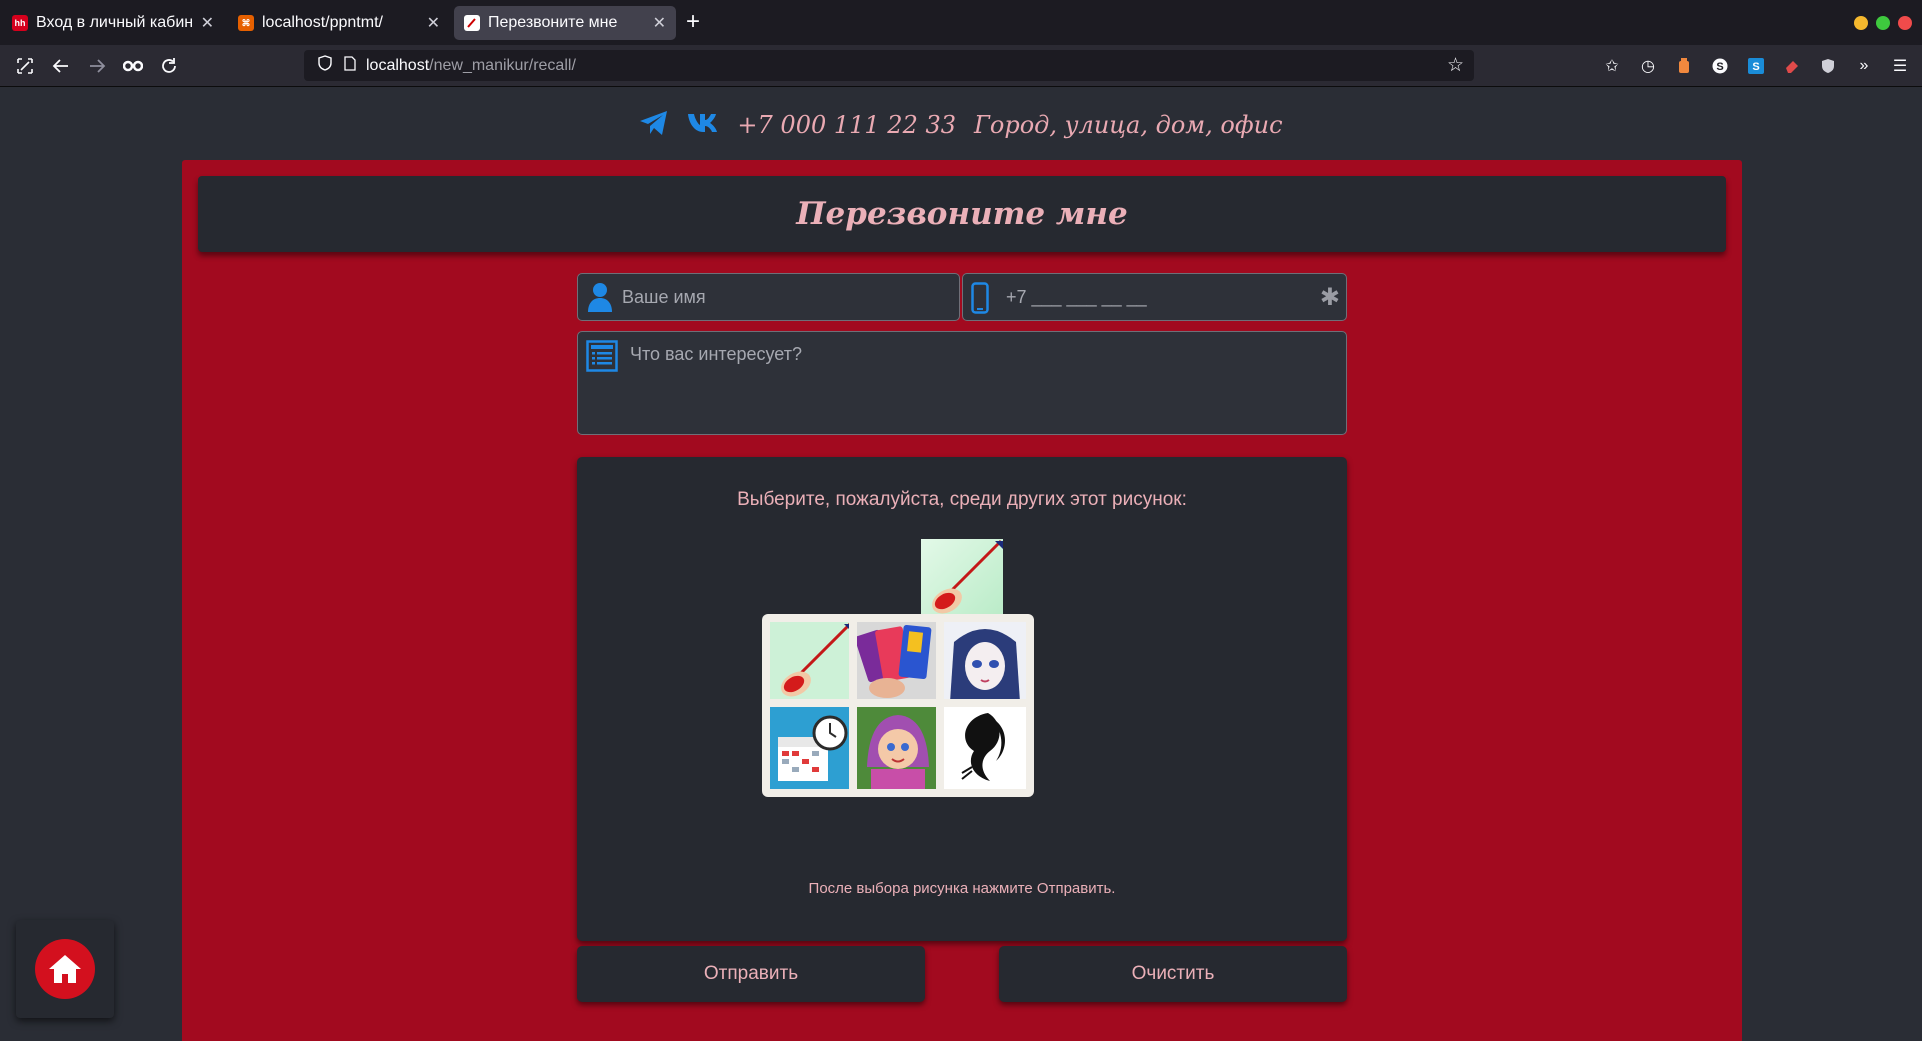  I want to click on library-star-icon: ✩, so click(1612, 66).